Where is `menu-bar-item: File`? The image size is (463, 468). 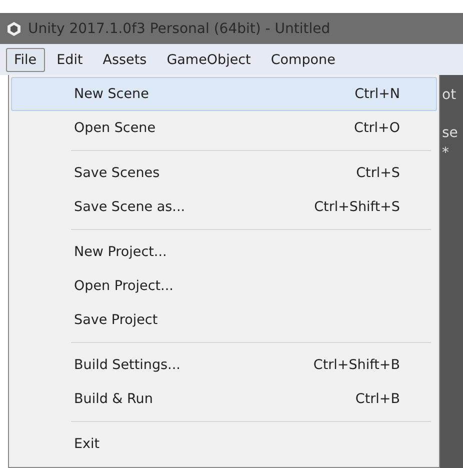 menu-bar-item: File is located at coordinates (25, 60).